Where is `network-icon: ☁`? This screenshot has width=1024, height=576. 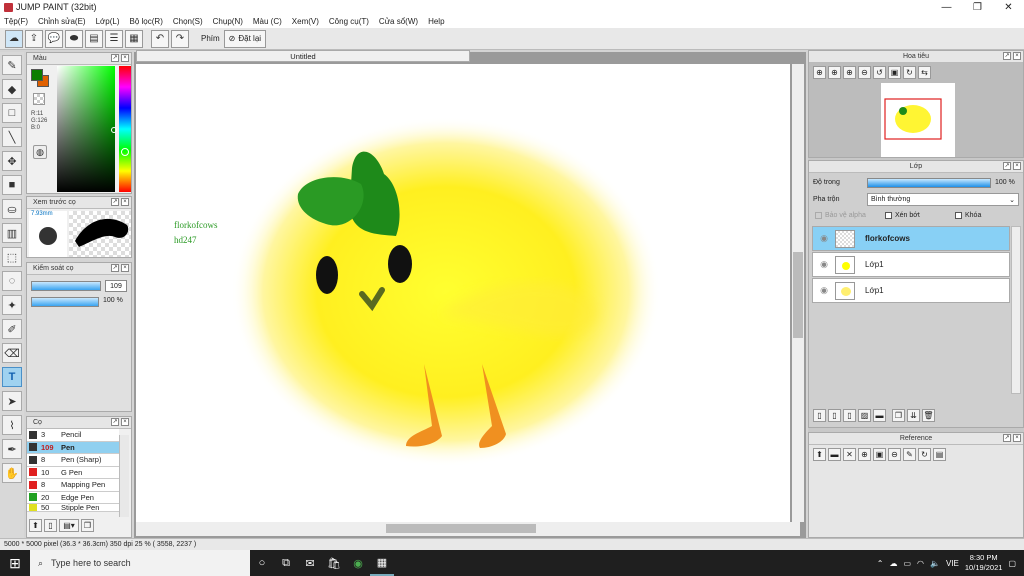 network-icon: ☁ is located at coordinates (893, 563).